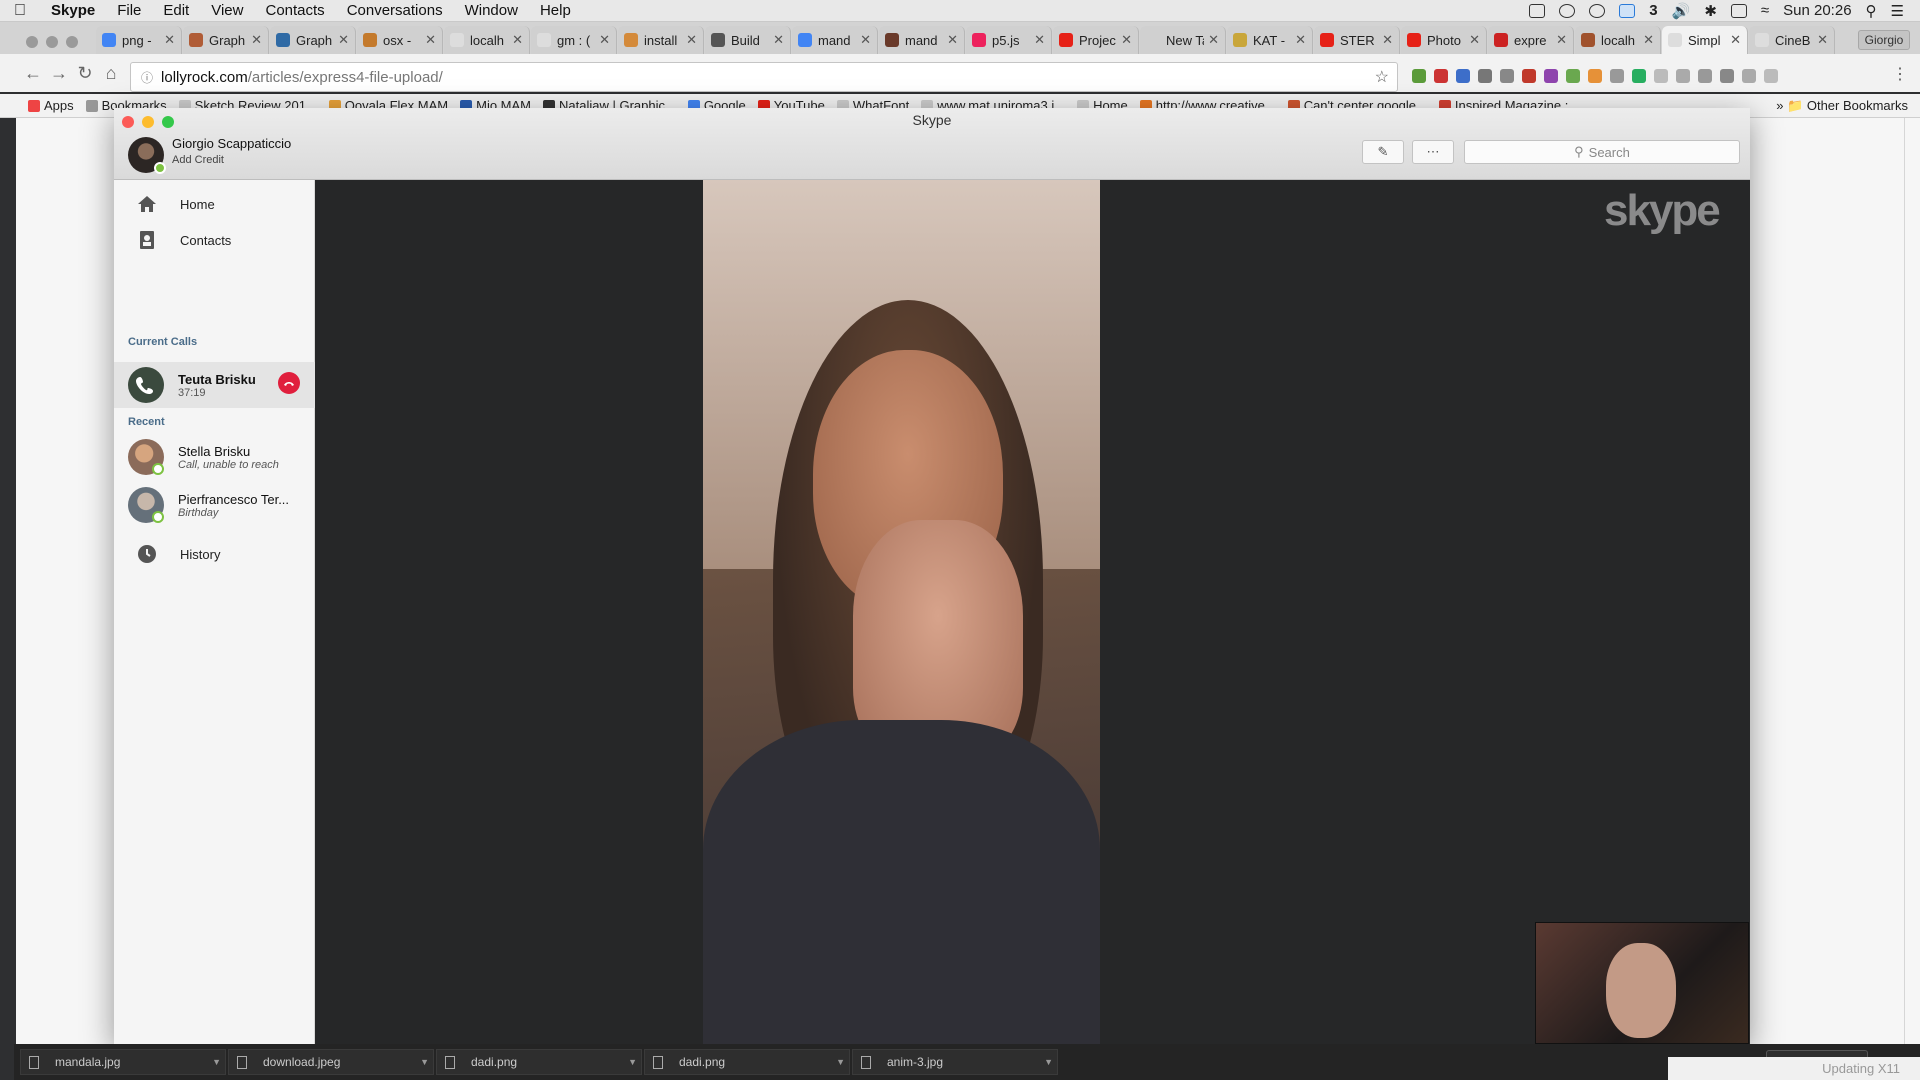  What do you see at coordinates (32, 42) in the screenshot?
I see `browser-close-icon` at bounding box center [32, 42].